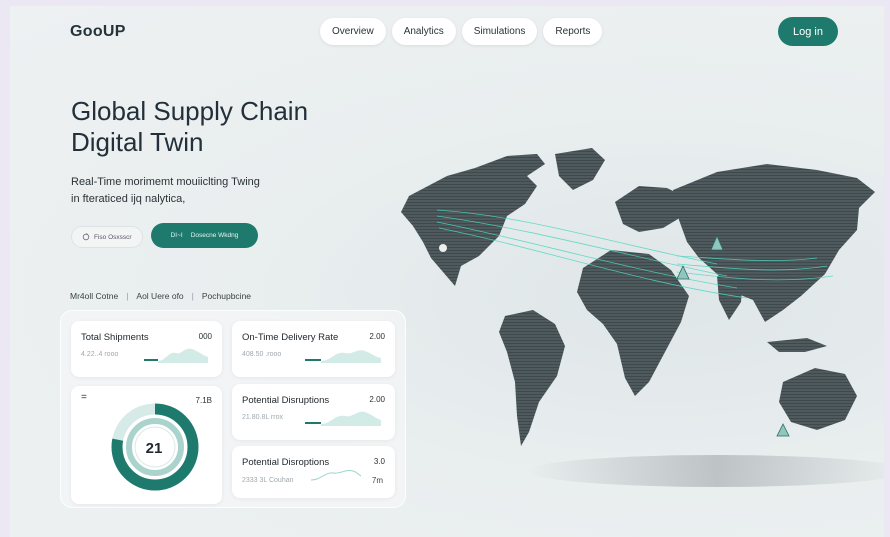  I want to click on continent-africa, so click(633, 323).